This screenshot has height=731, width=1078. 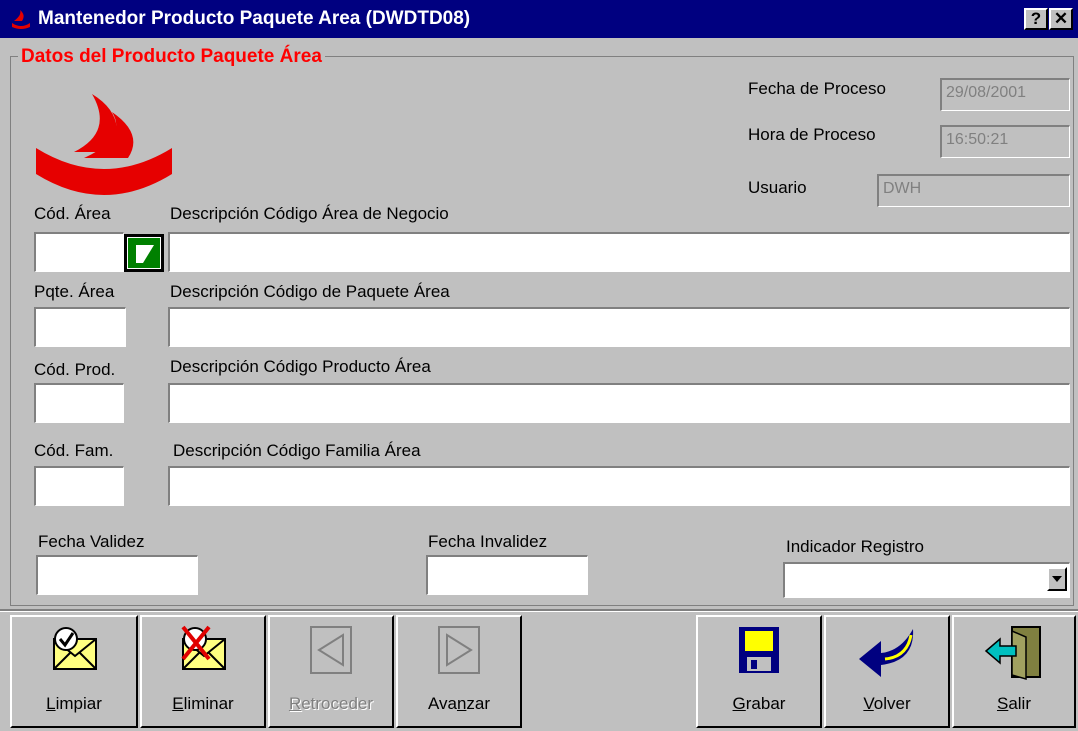 I want to click on package-label: Pqte. Área, so click(x=74, y=291).